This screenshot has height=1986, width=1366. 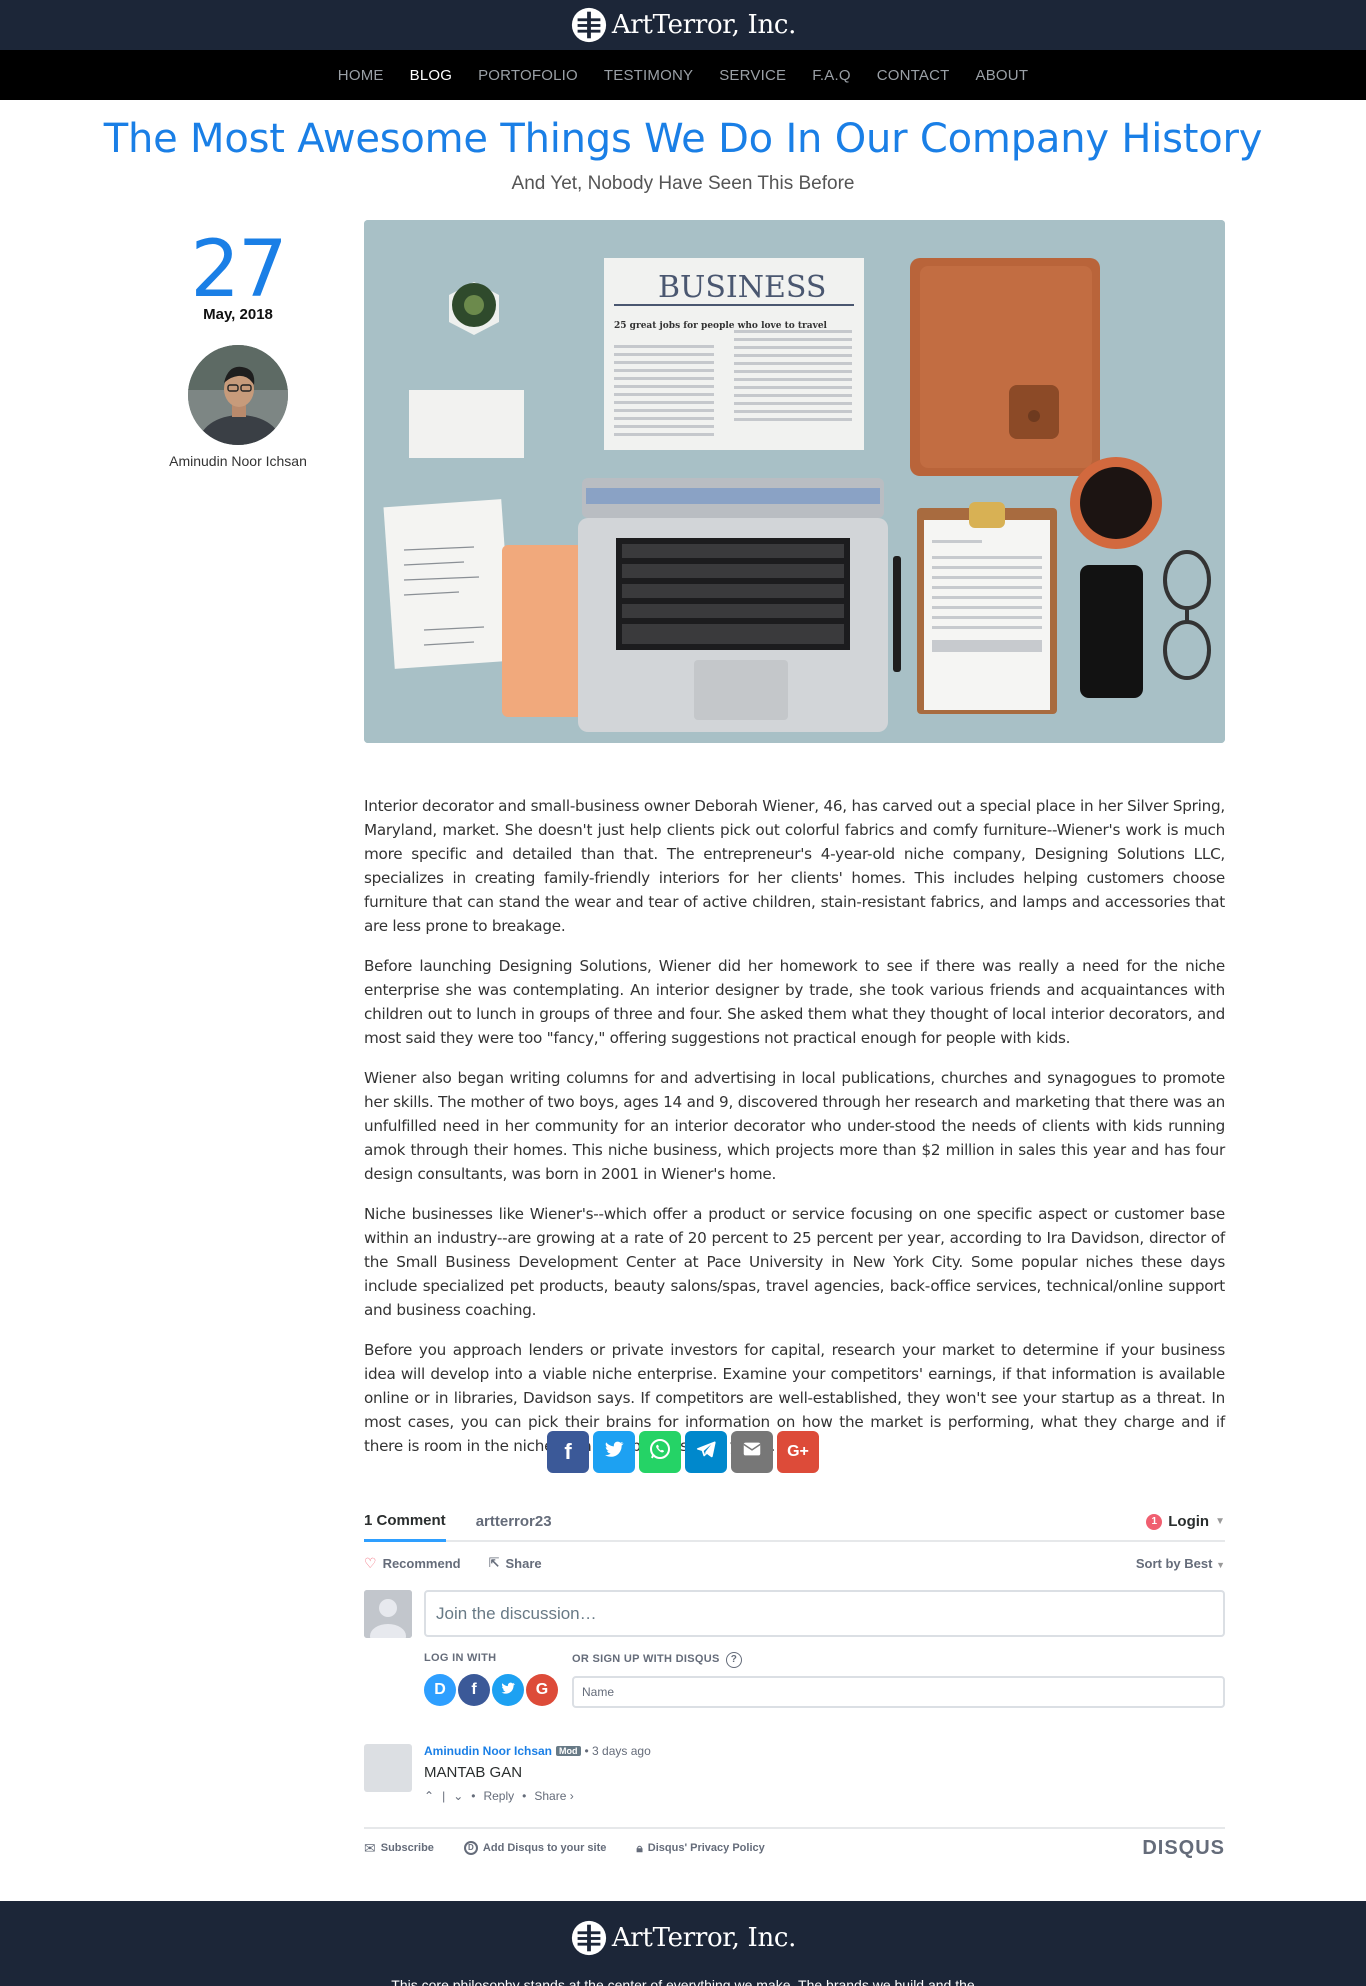 What do you see at coordinates (568, 1751) in the screenshot?
I see `mod-badge: Mod` at bounding box center [568, 1751].